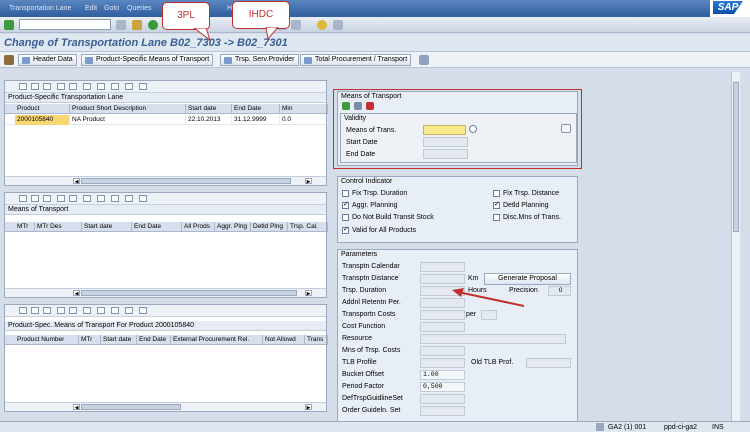  I want to click on resource-field, so click(493, 339).